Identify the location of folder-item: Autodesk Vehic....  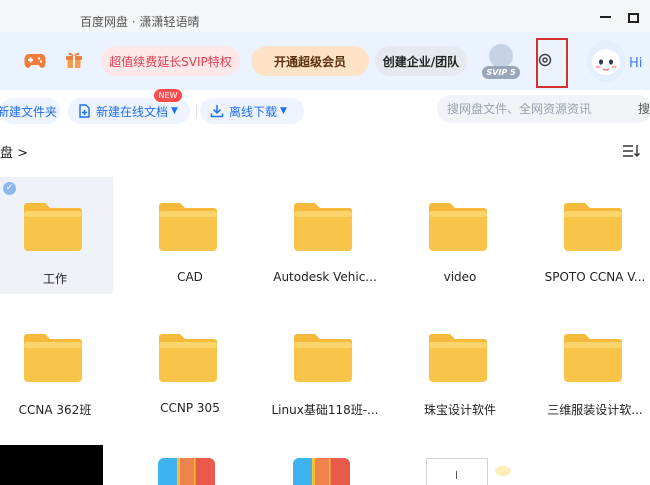
(326, 235).